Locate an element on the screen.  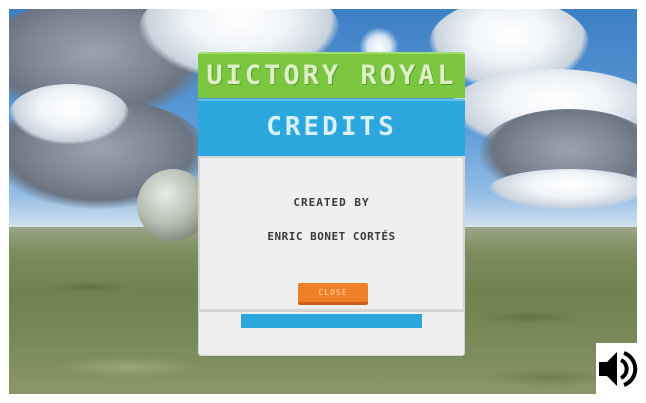
lower-blue-bar is located at coordinates (331, 321).